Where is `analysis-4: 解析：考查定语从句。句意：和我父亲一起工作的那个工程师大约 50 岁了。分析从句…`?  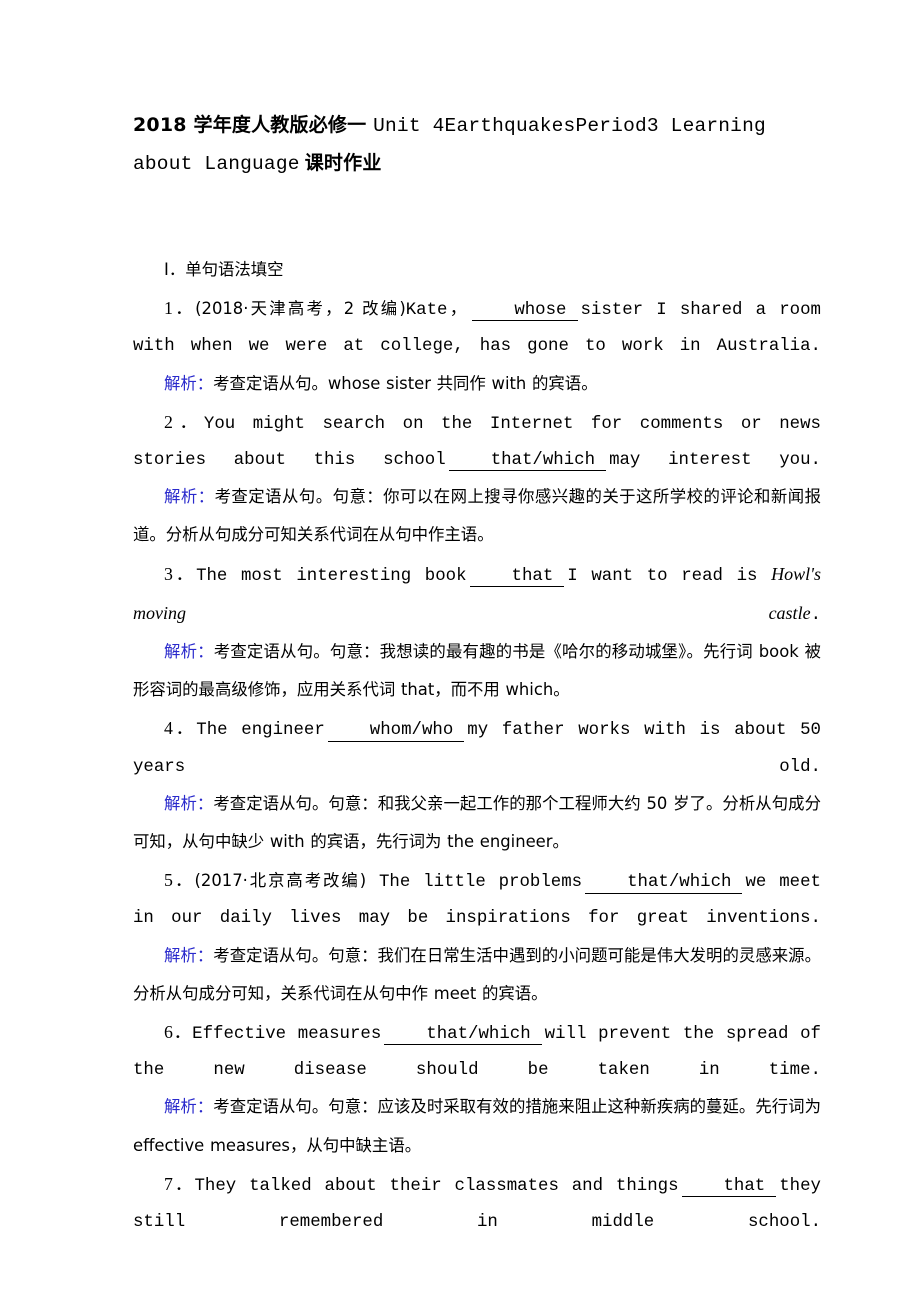
analysis-4: 解析：考查定语从句。句意：和我父亲一起工作的那个工程师大约 50 岁了。分析从句… is located at coordinates (477, 824).